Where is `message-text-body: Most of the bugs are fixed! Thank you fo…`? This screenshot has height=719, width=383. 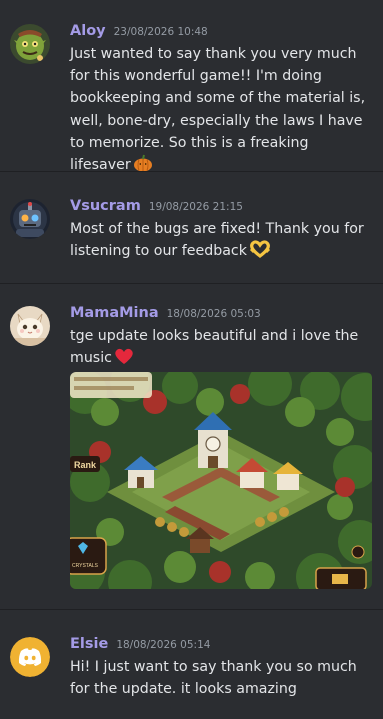 message-text-body: Most of the bugs are fixed! Thank you fo… is located at coordinates (219, 240).